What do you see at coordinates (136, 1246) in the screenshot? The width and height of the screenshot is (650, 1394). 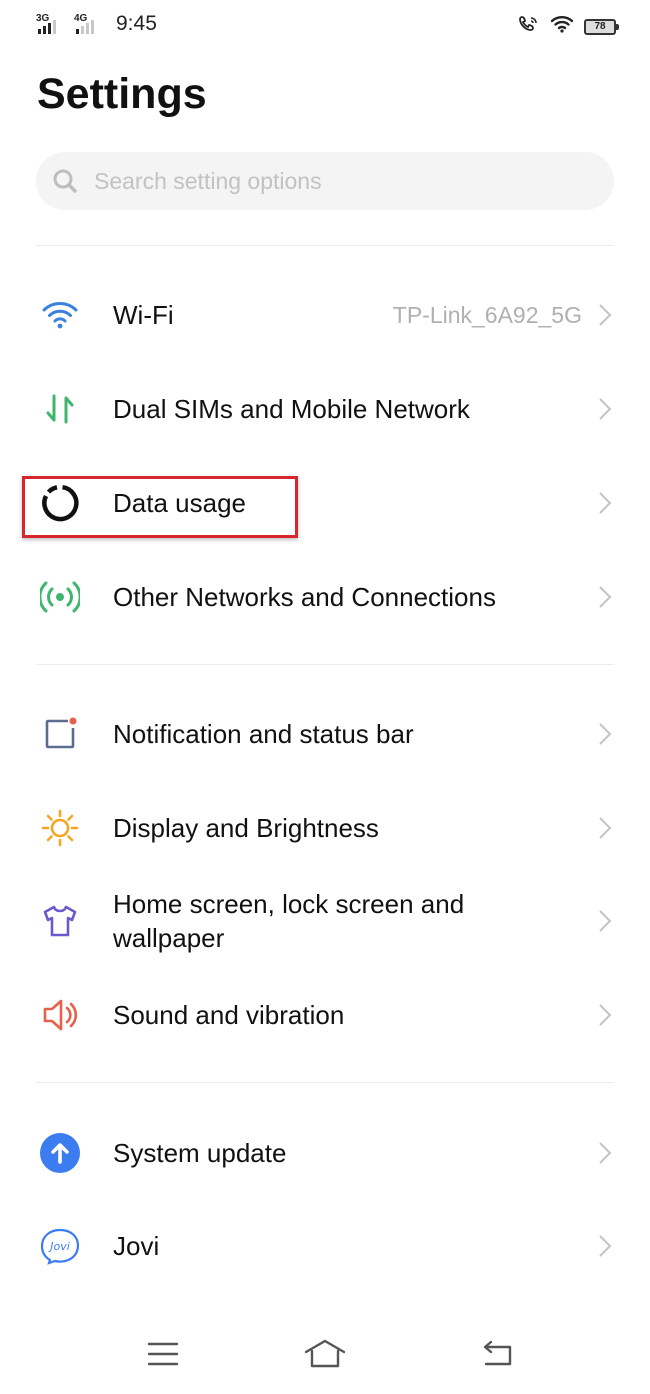 I see `settings-item-label: Jovi` at bounding box center [136, 1246].